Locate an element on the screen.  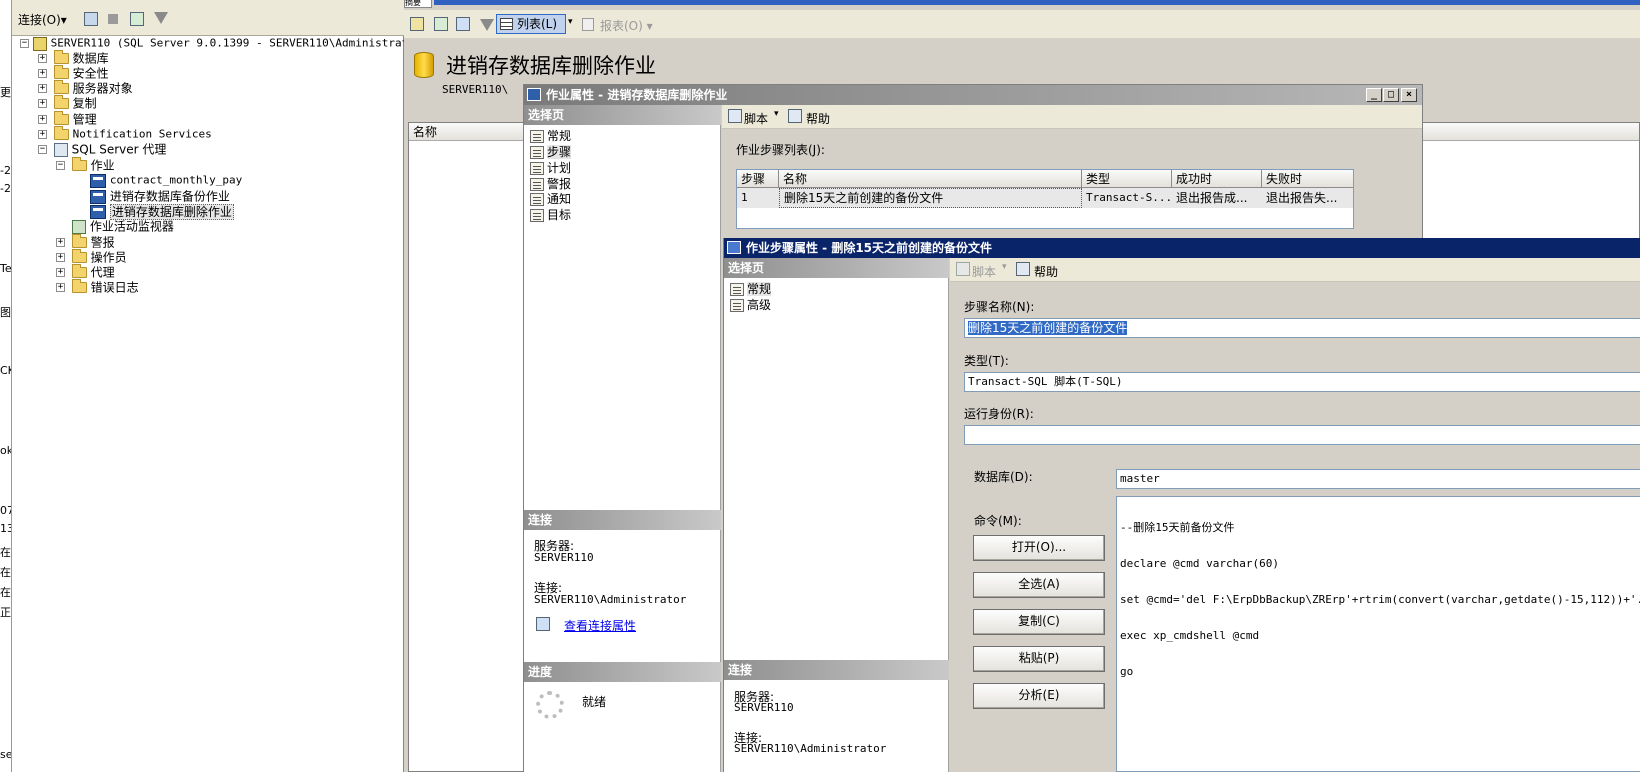
tree-node-notification: + Notification Services is located at coordinates (125, 134).